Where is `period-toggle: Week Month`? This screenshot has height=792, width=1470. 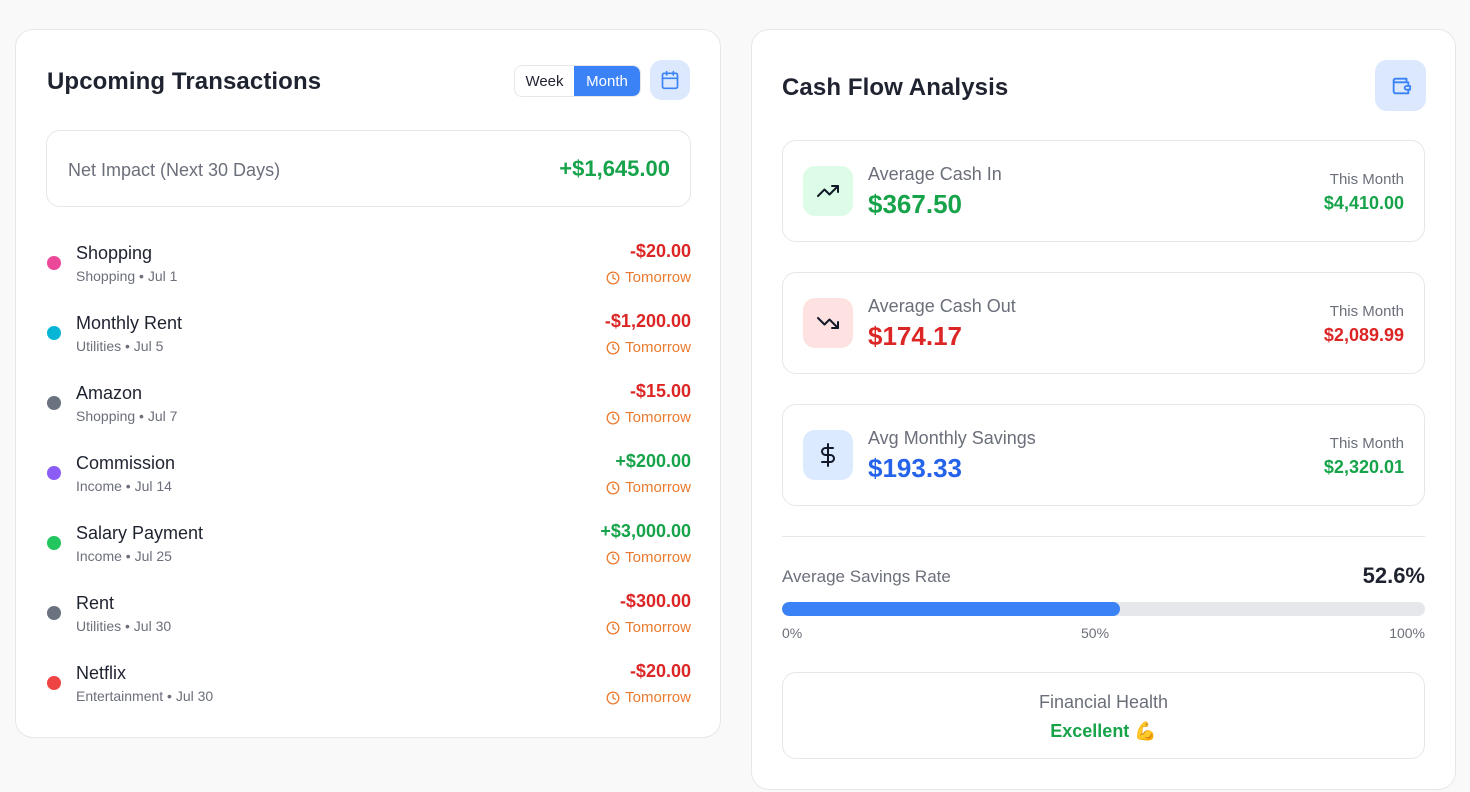
period-toggle: Week Month is located at coordinates (577, 81).